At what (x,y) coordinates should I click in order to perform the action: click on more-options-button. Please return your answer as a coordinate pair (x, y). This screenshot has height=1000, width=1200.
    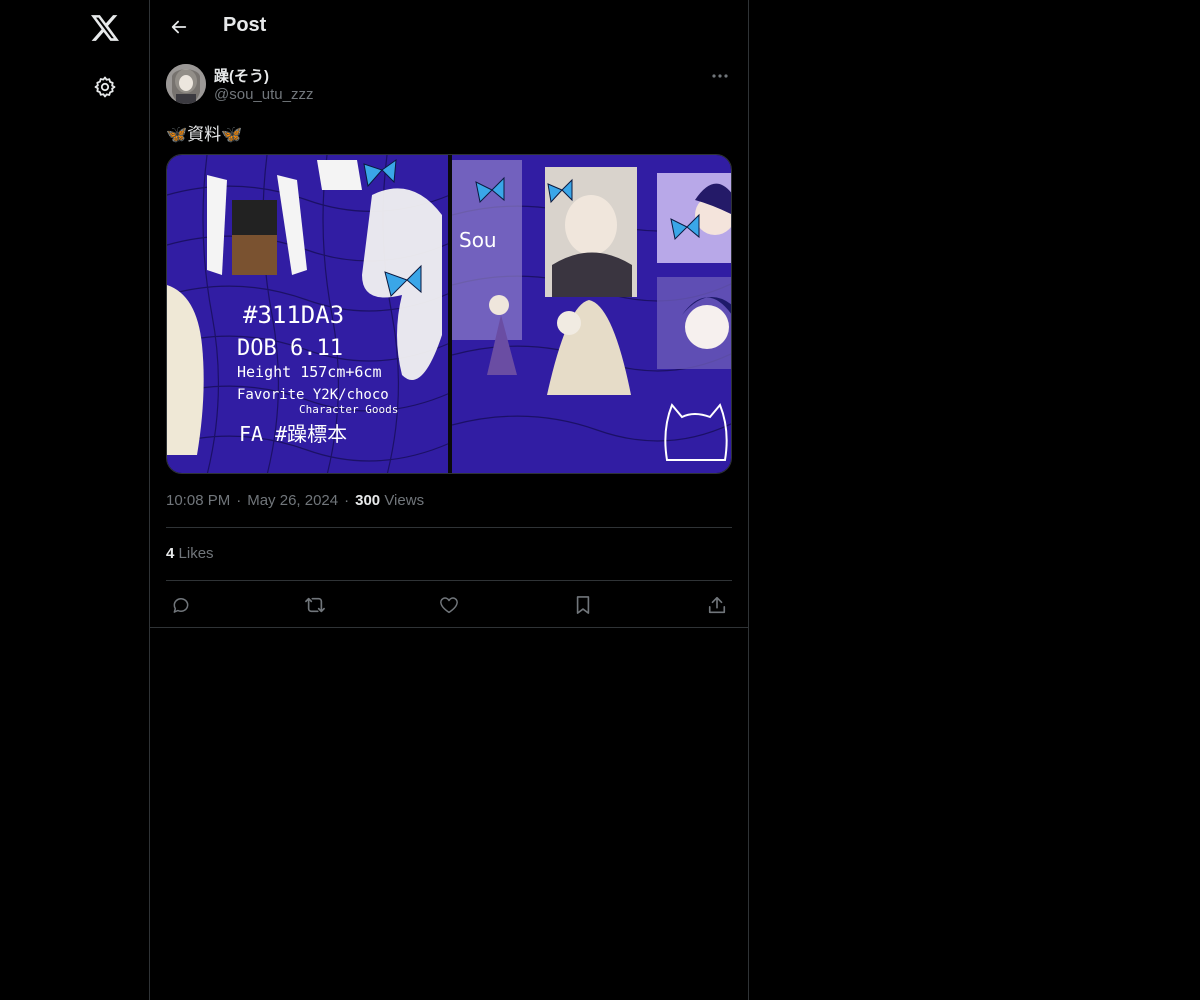
    Looking at the image, I should click on (720, 76).